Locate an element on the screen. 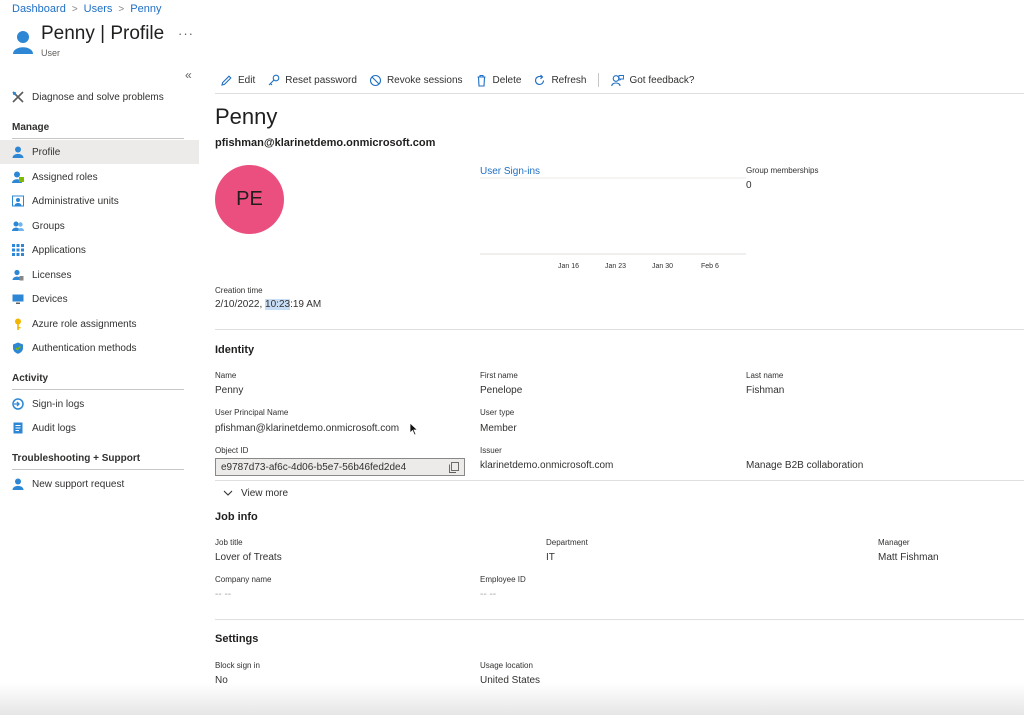  company-name-label: Company name is located at coordinates (243, 579).